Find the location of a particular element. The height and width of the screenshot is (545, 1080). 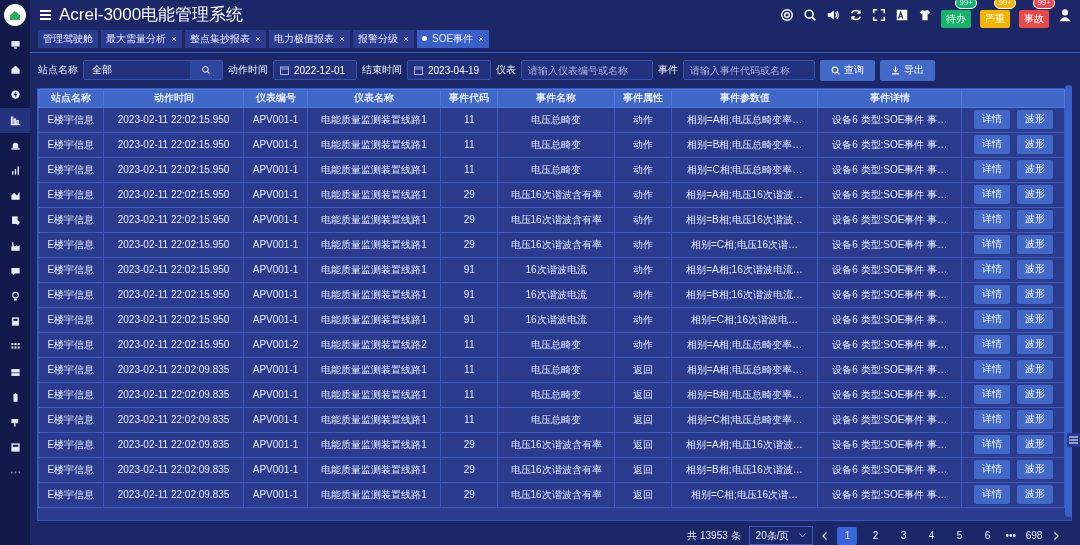

refresh-icon is located at coordinates (856, 14).